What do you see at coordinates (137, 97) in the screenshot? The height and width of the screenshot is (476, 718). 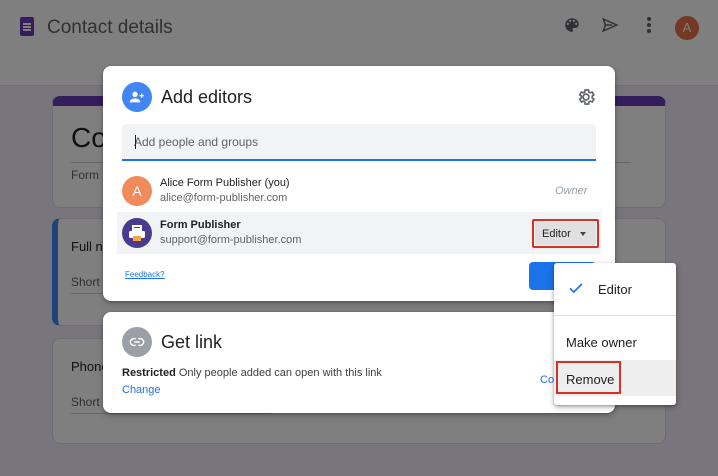 I see `add-person-icon` at bounding box center [137, 97].